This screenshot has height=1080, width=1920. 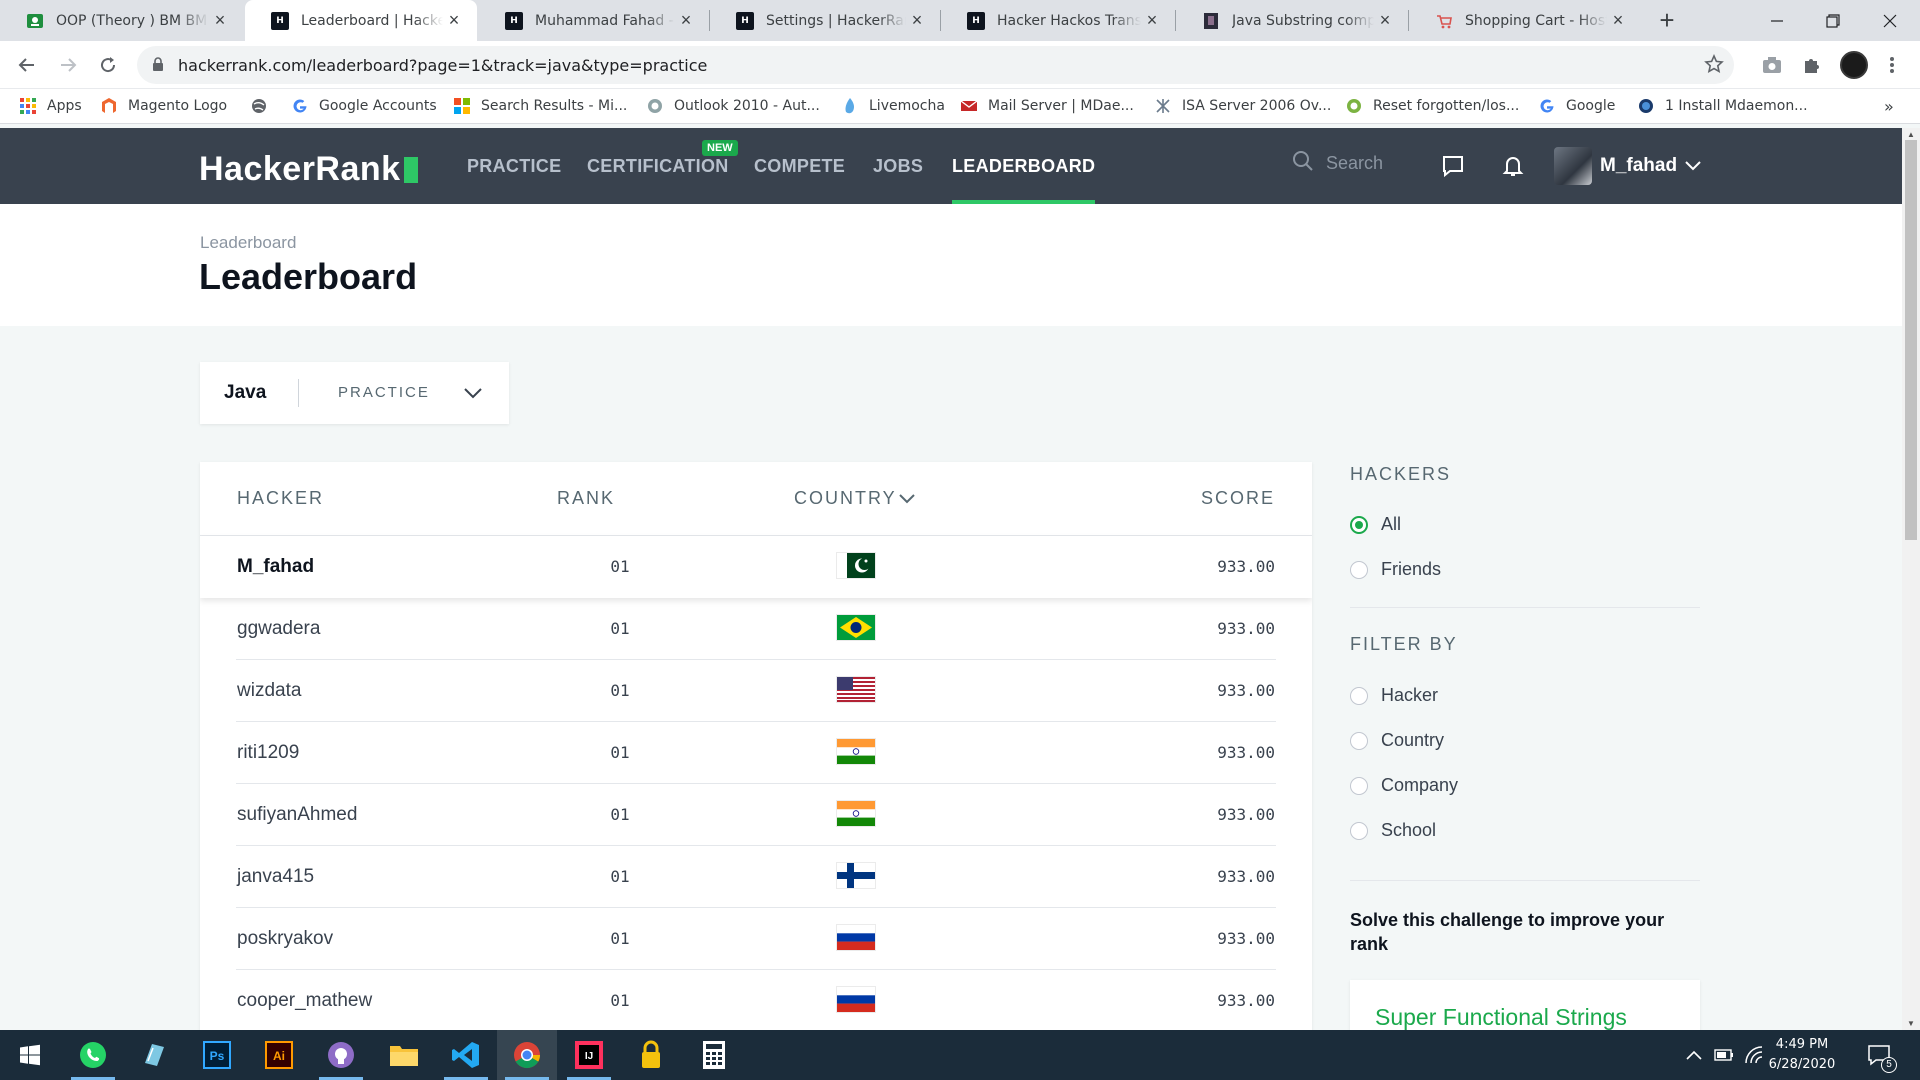 What do you see at coordinates (1892, 65) in the screenshot?
I see `kebab-menu-icon` at bounding box center [1892, 65].